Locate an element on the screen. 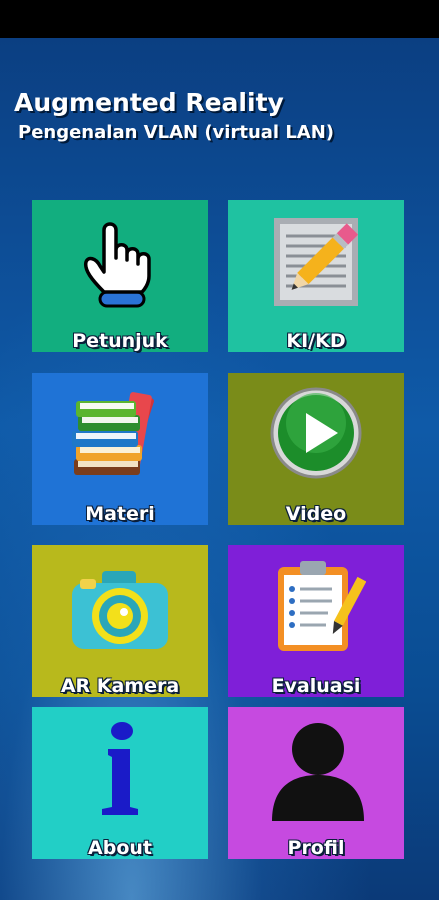  menu-tile-ar-kamera: AR Kamera is located at coordinates (120, 621).